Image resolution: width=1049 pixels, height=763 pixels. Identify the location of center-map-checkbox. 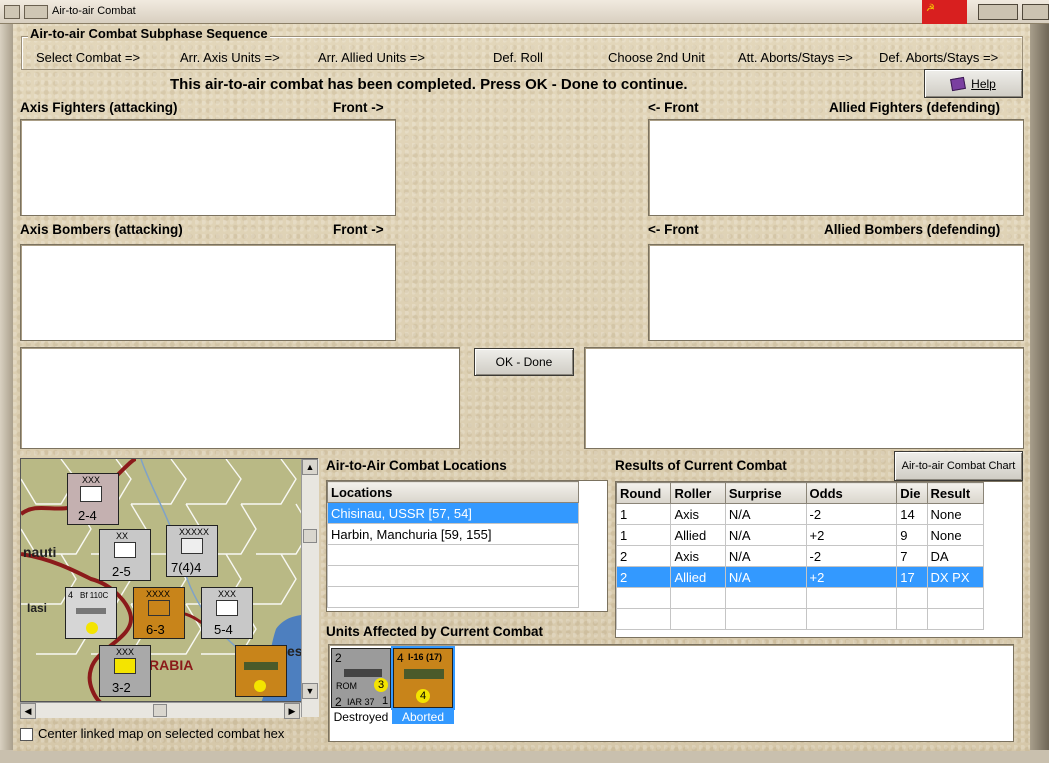
(26, 734).